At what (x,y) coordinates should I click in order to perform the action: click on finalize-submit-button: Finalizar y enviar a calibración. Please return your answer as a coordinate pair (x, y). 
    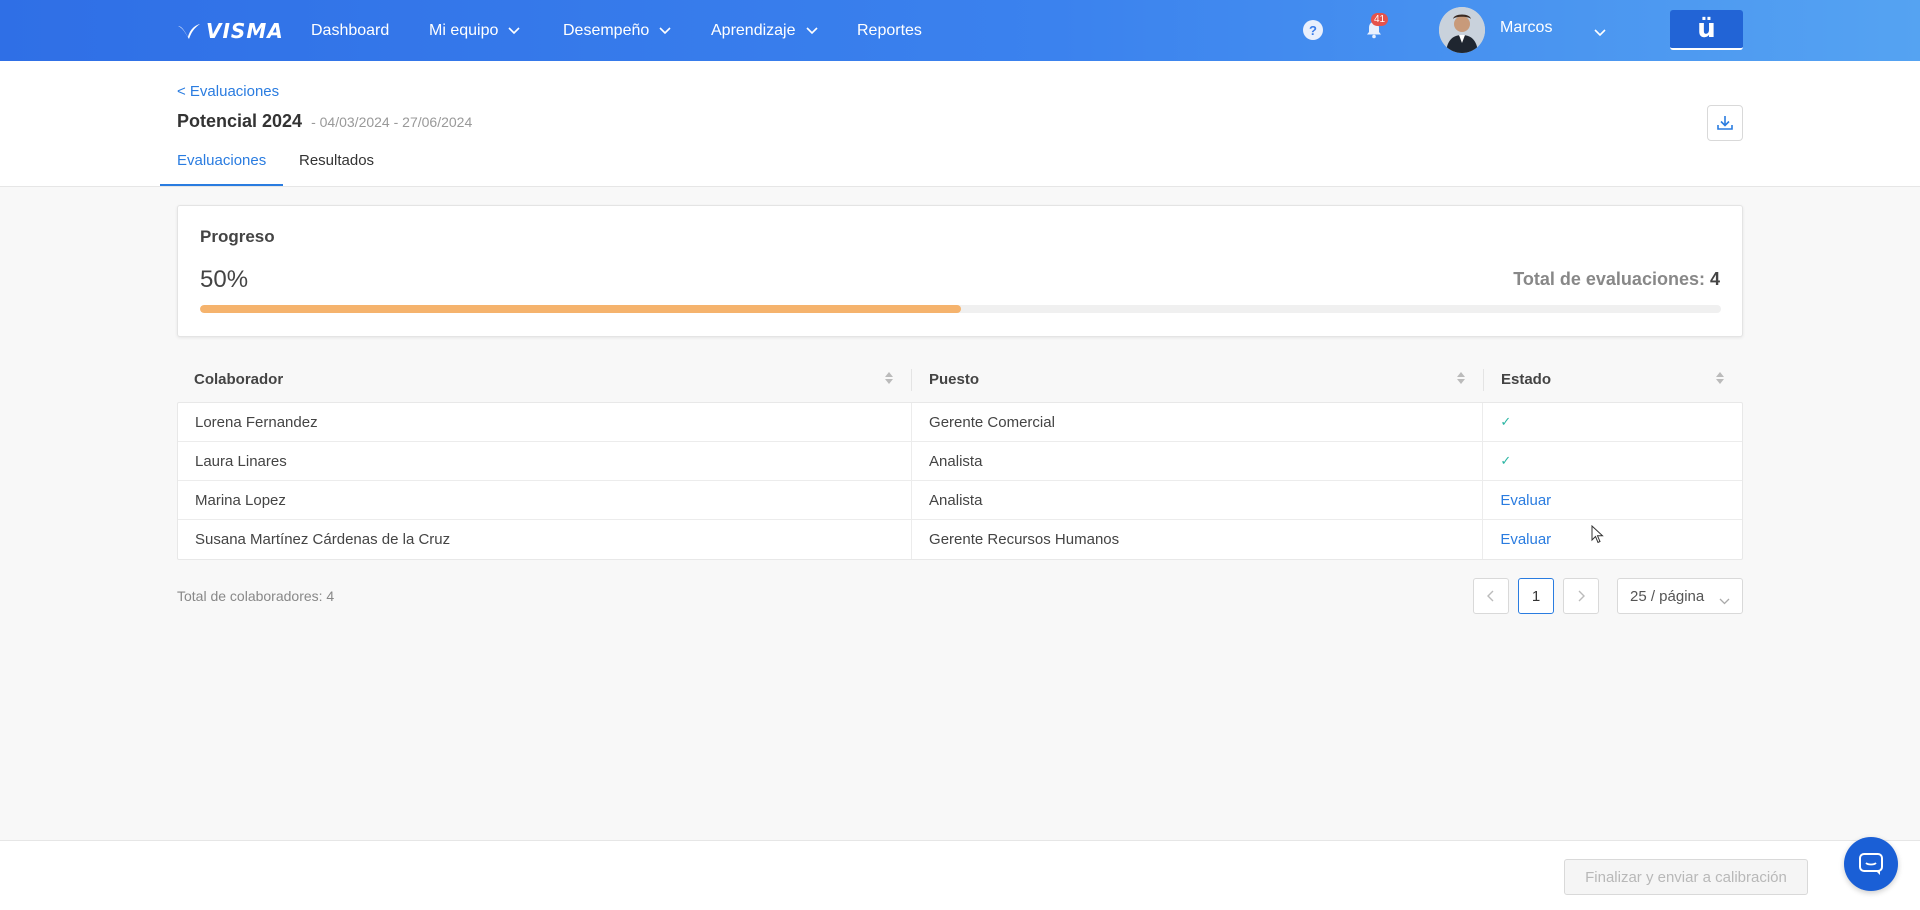
    Looking at the image, I should click on (1686, 877).